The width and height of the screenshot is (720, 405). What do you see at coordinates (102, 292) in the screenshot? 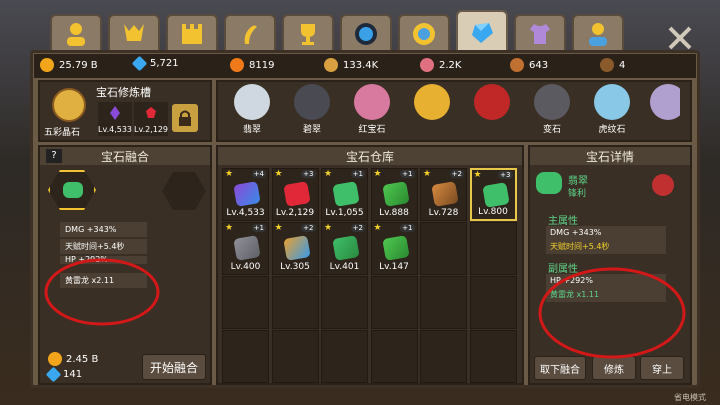
I see `red-circle-annotation-left` at bounding box center [102, 292].